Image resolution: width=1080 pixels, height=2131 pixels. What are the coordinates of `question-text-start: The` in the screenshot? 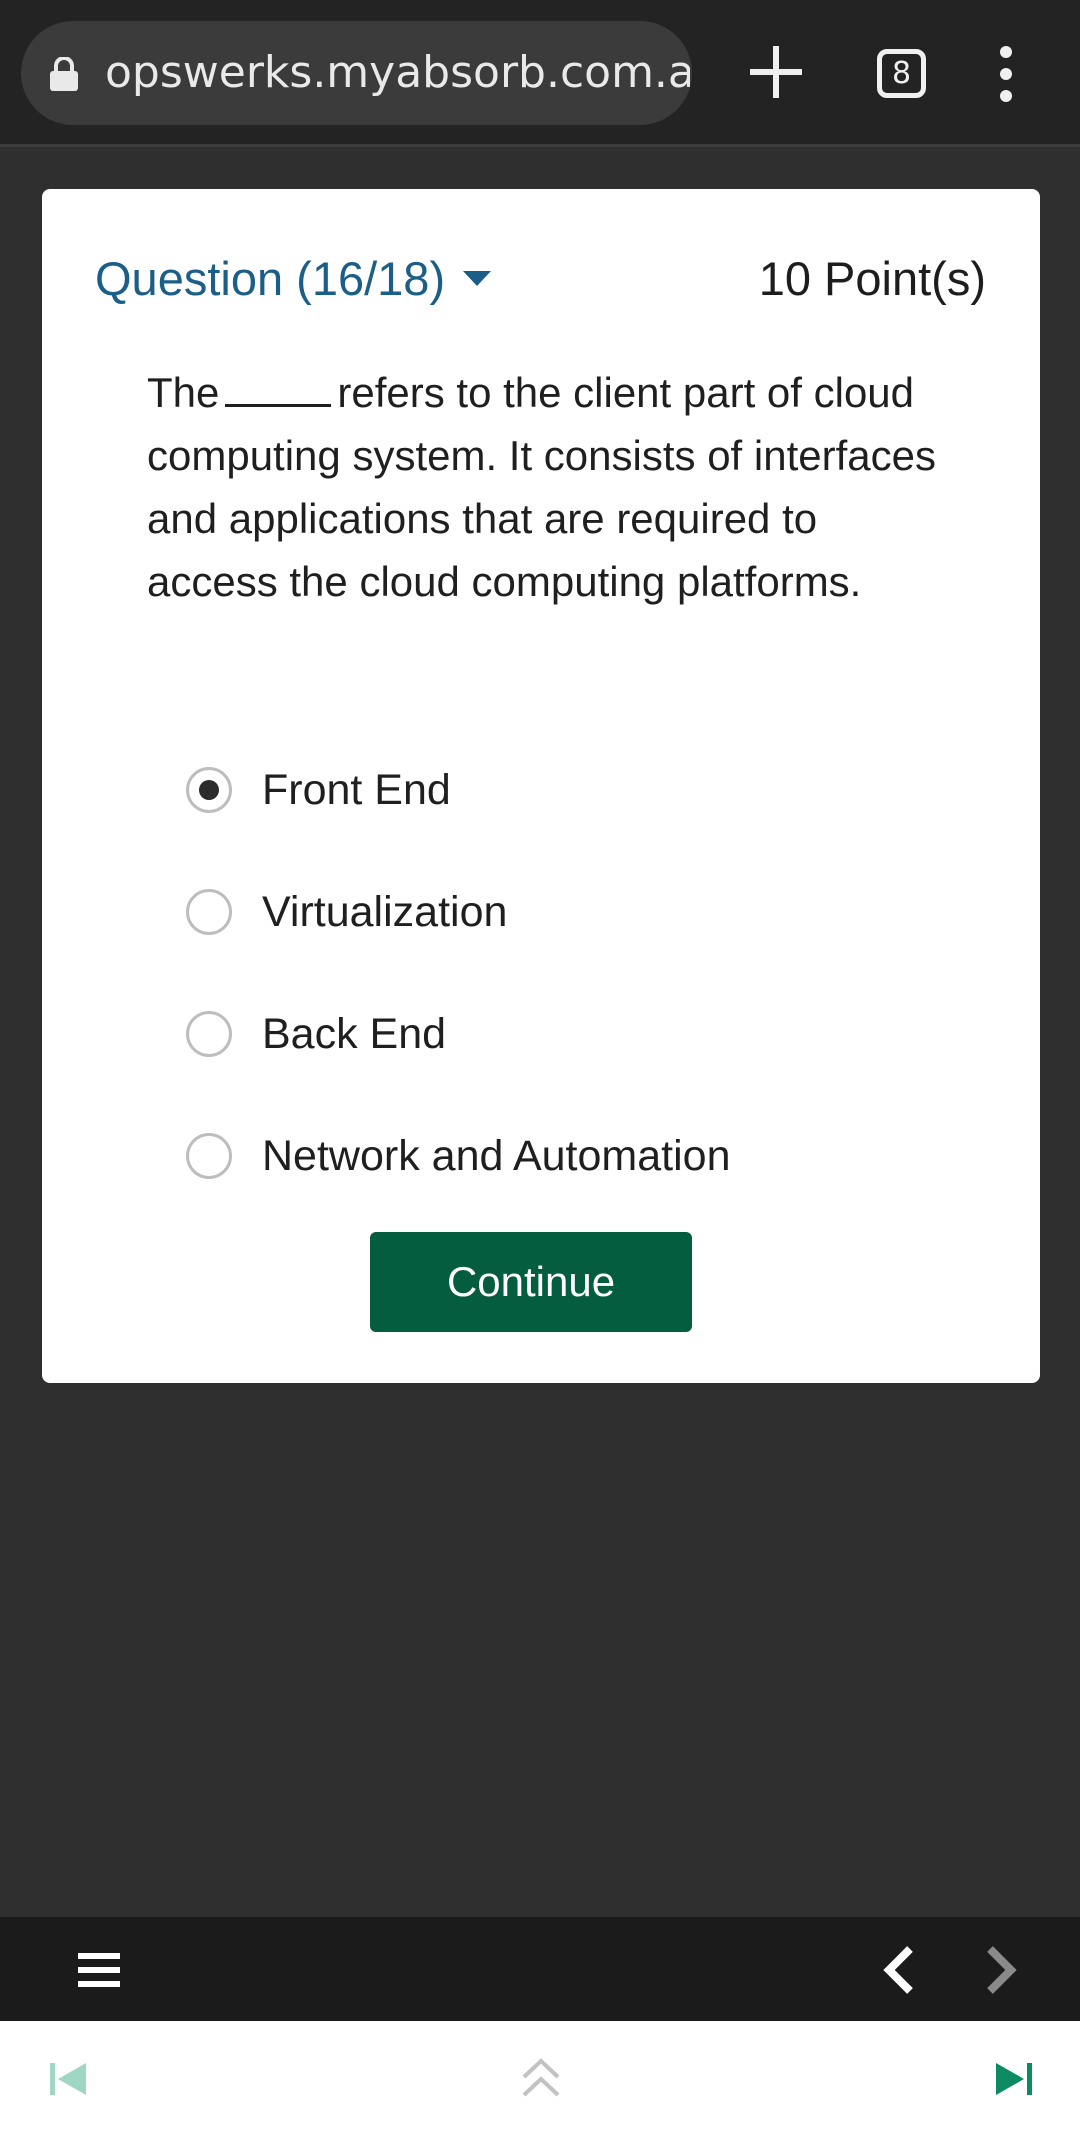 It's located at (183, 392).